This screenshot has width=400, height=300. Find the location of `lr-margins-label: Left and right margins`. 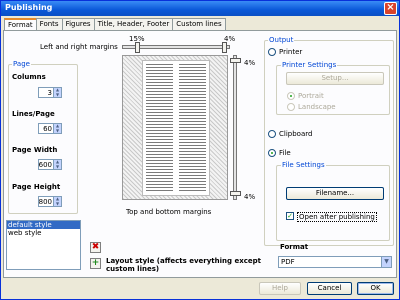

lr-margins-label: Left and right margins is located at coordinates (79, 47).